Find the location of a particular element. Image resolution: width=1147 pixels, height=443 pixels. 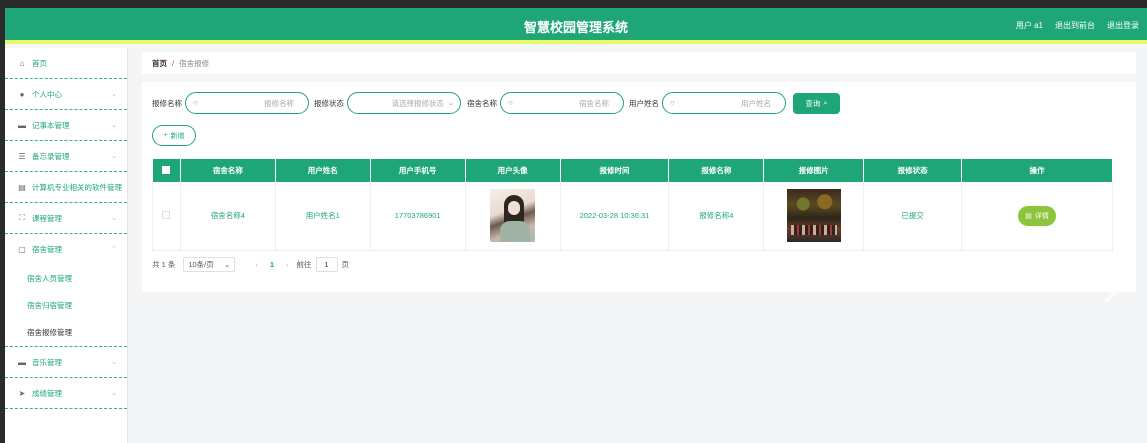

sidebar-item-label: 个人中心 is located at coordinates (47, 94).